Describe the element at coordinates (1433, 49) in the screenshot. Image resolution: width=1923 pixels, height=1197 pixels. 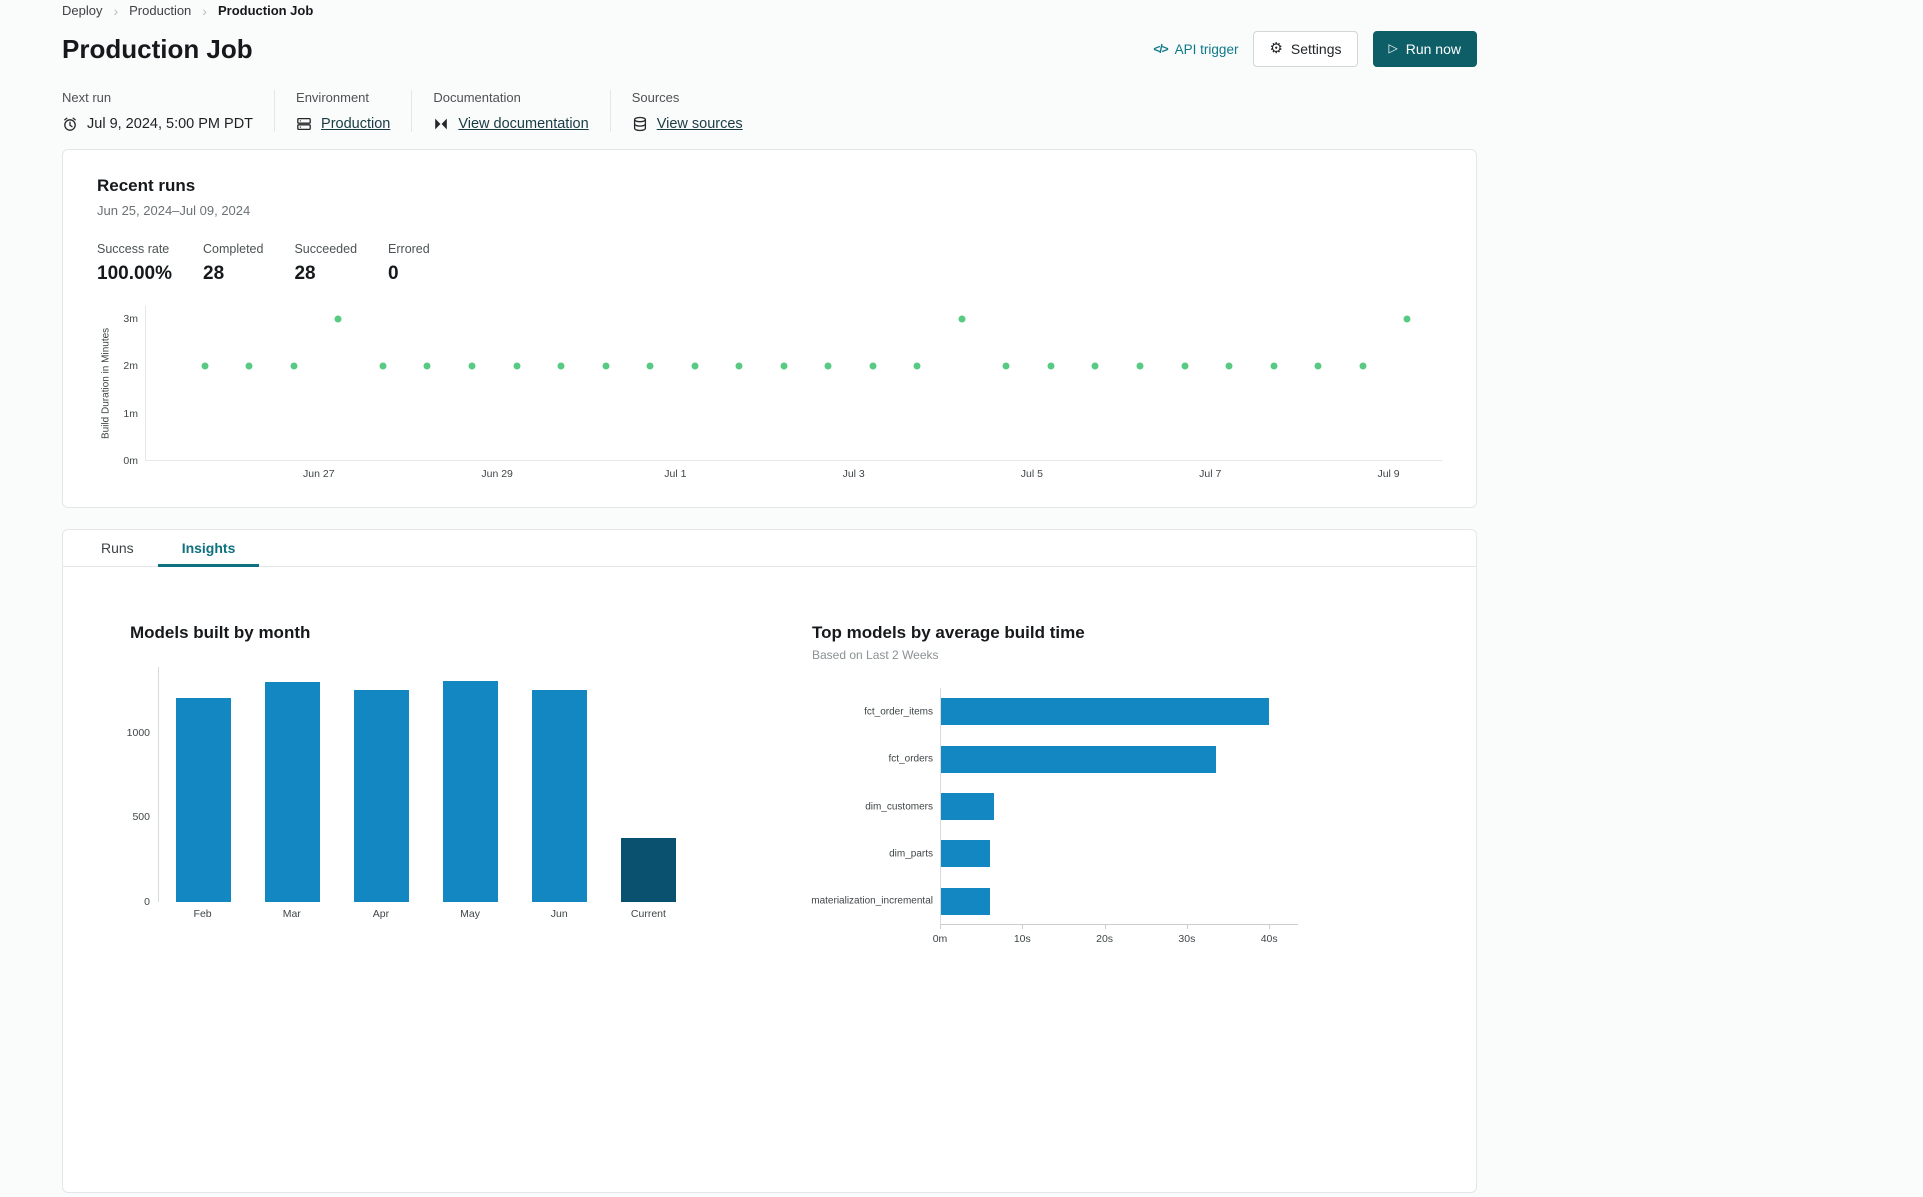
I see `run-now-button-label: Run now` at that location.